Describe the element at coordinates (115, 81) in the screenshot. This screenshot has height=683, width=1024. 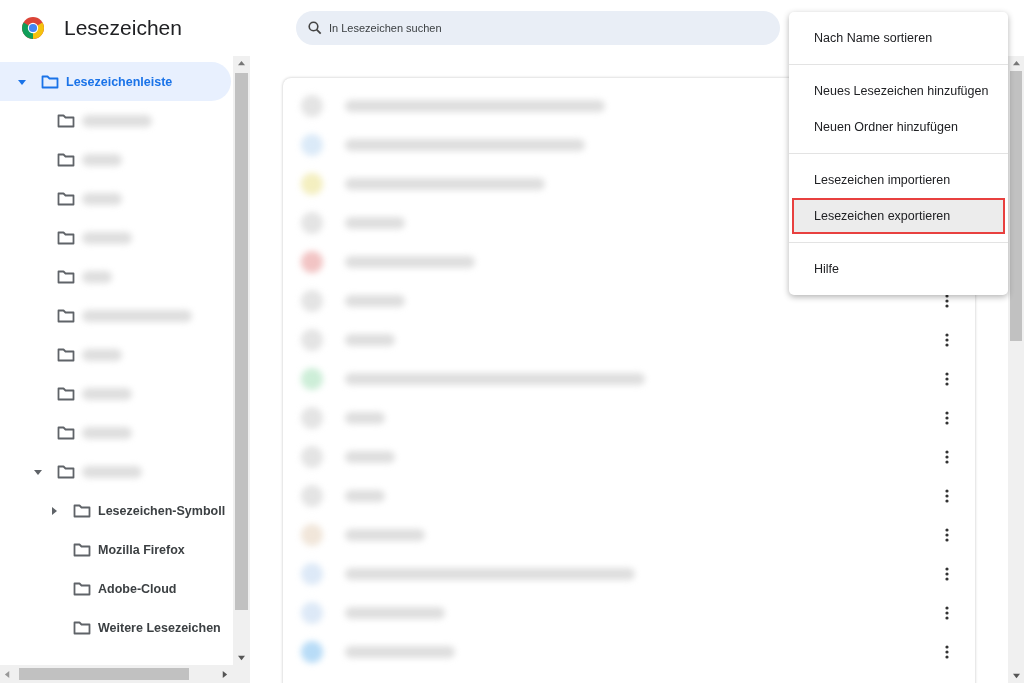
I see `tree-item: Lesezeichenleiste` at that location.